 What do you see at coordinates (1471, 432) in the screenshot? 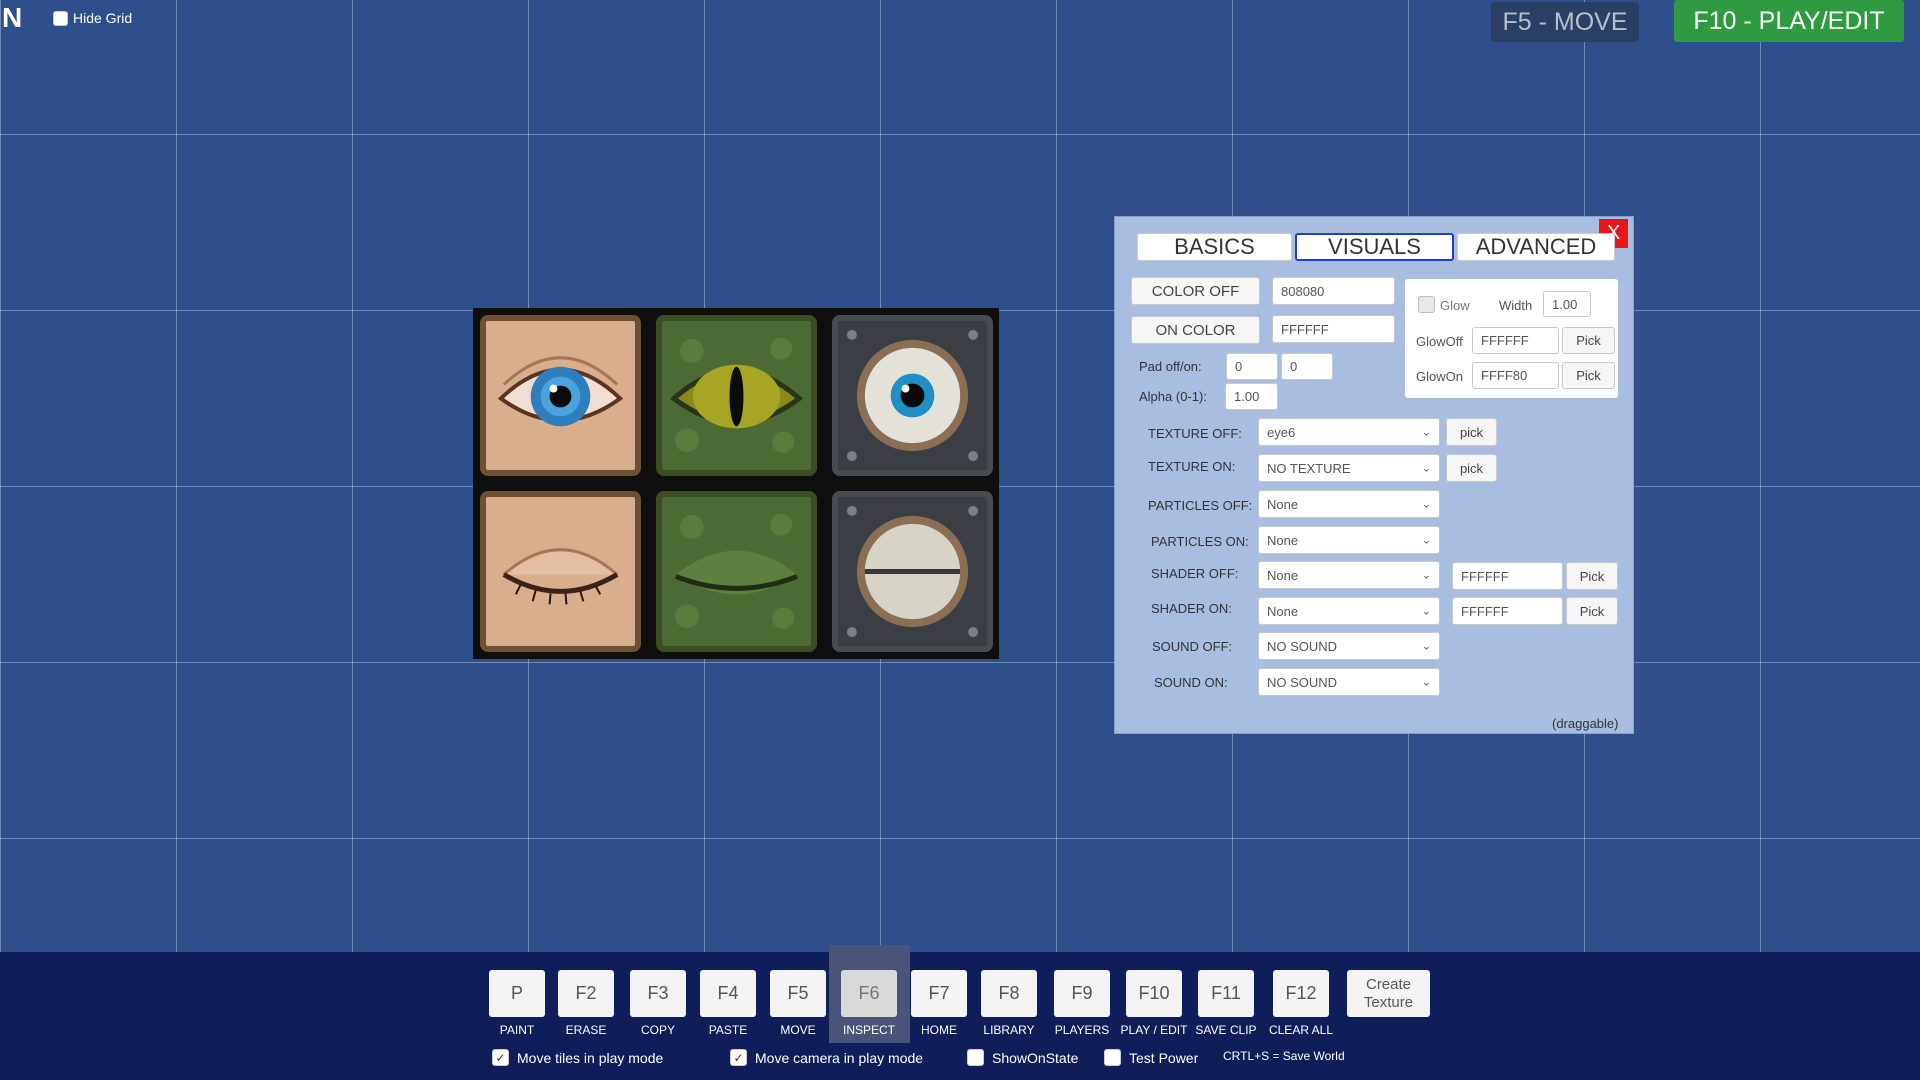
I see `texture-off-pick-button: pick` at bounding box center [1471, 432].